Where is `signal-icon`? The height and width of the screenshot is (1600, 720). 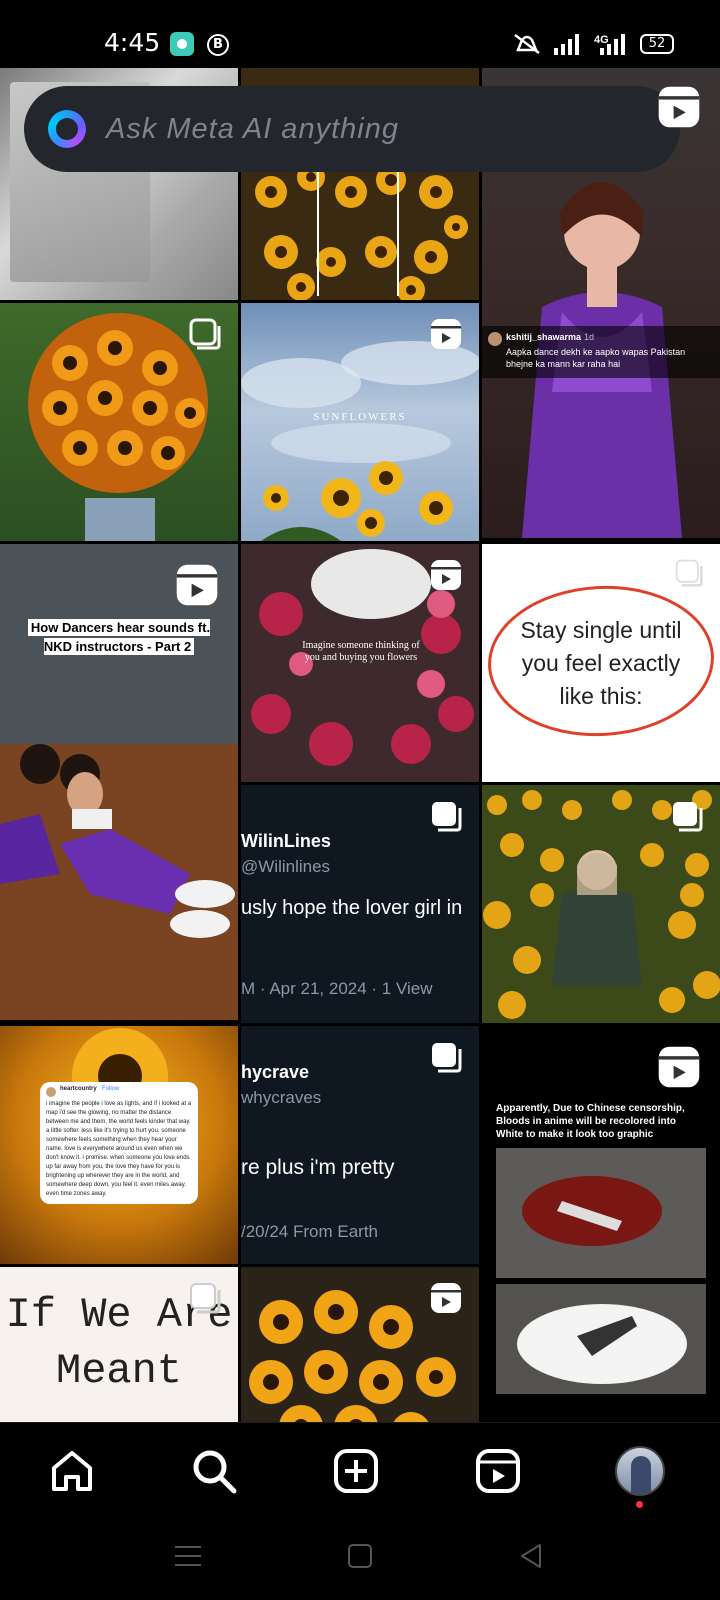
signal-icon is located at coordinates (566, 44).